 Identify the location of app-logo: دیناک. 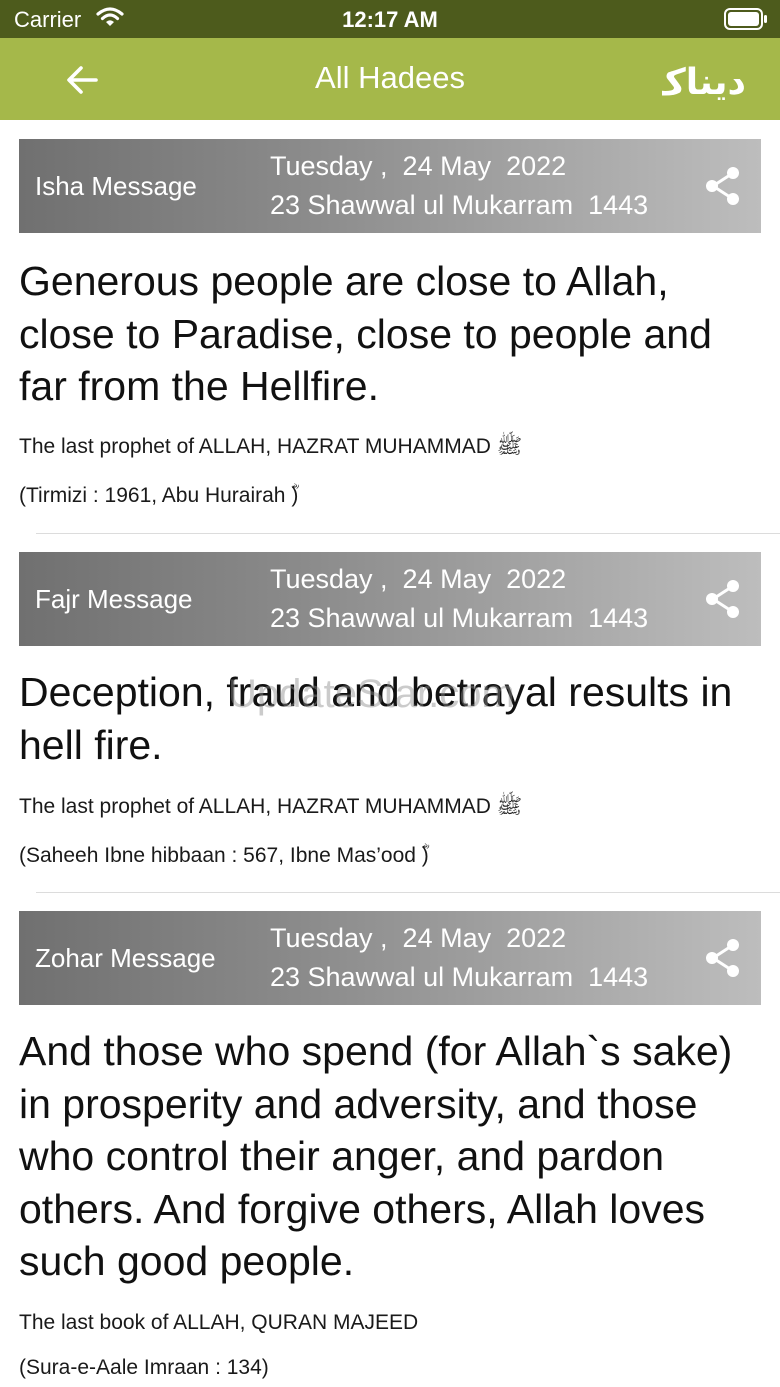
(704, 82).